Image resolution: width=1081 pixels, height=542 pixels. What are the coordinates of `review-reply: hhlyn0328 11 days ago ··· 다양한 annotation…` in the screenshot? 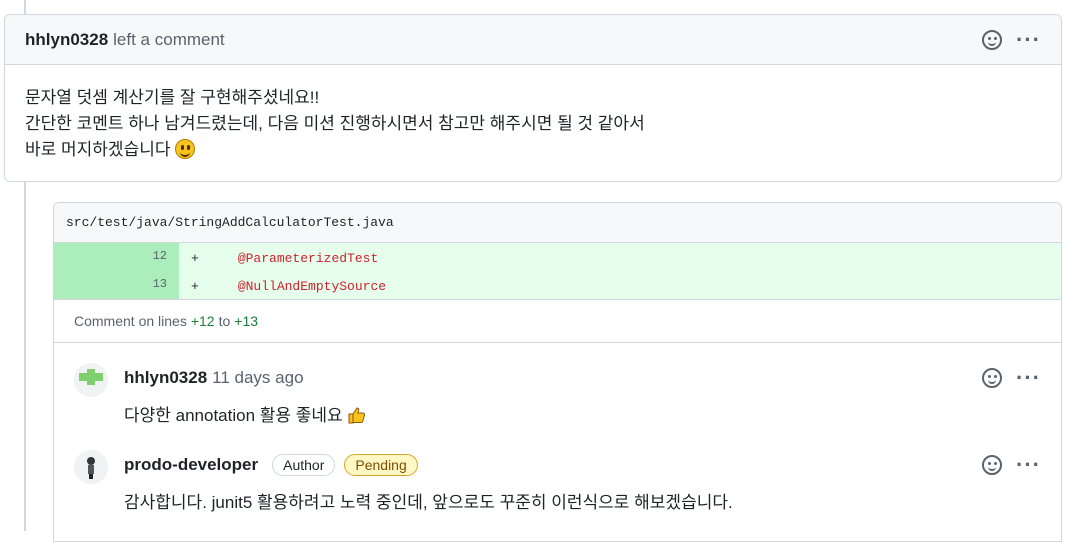 It's located at (557, 393).